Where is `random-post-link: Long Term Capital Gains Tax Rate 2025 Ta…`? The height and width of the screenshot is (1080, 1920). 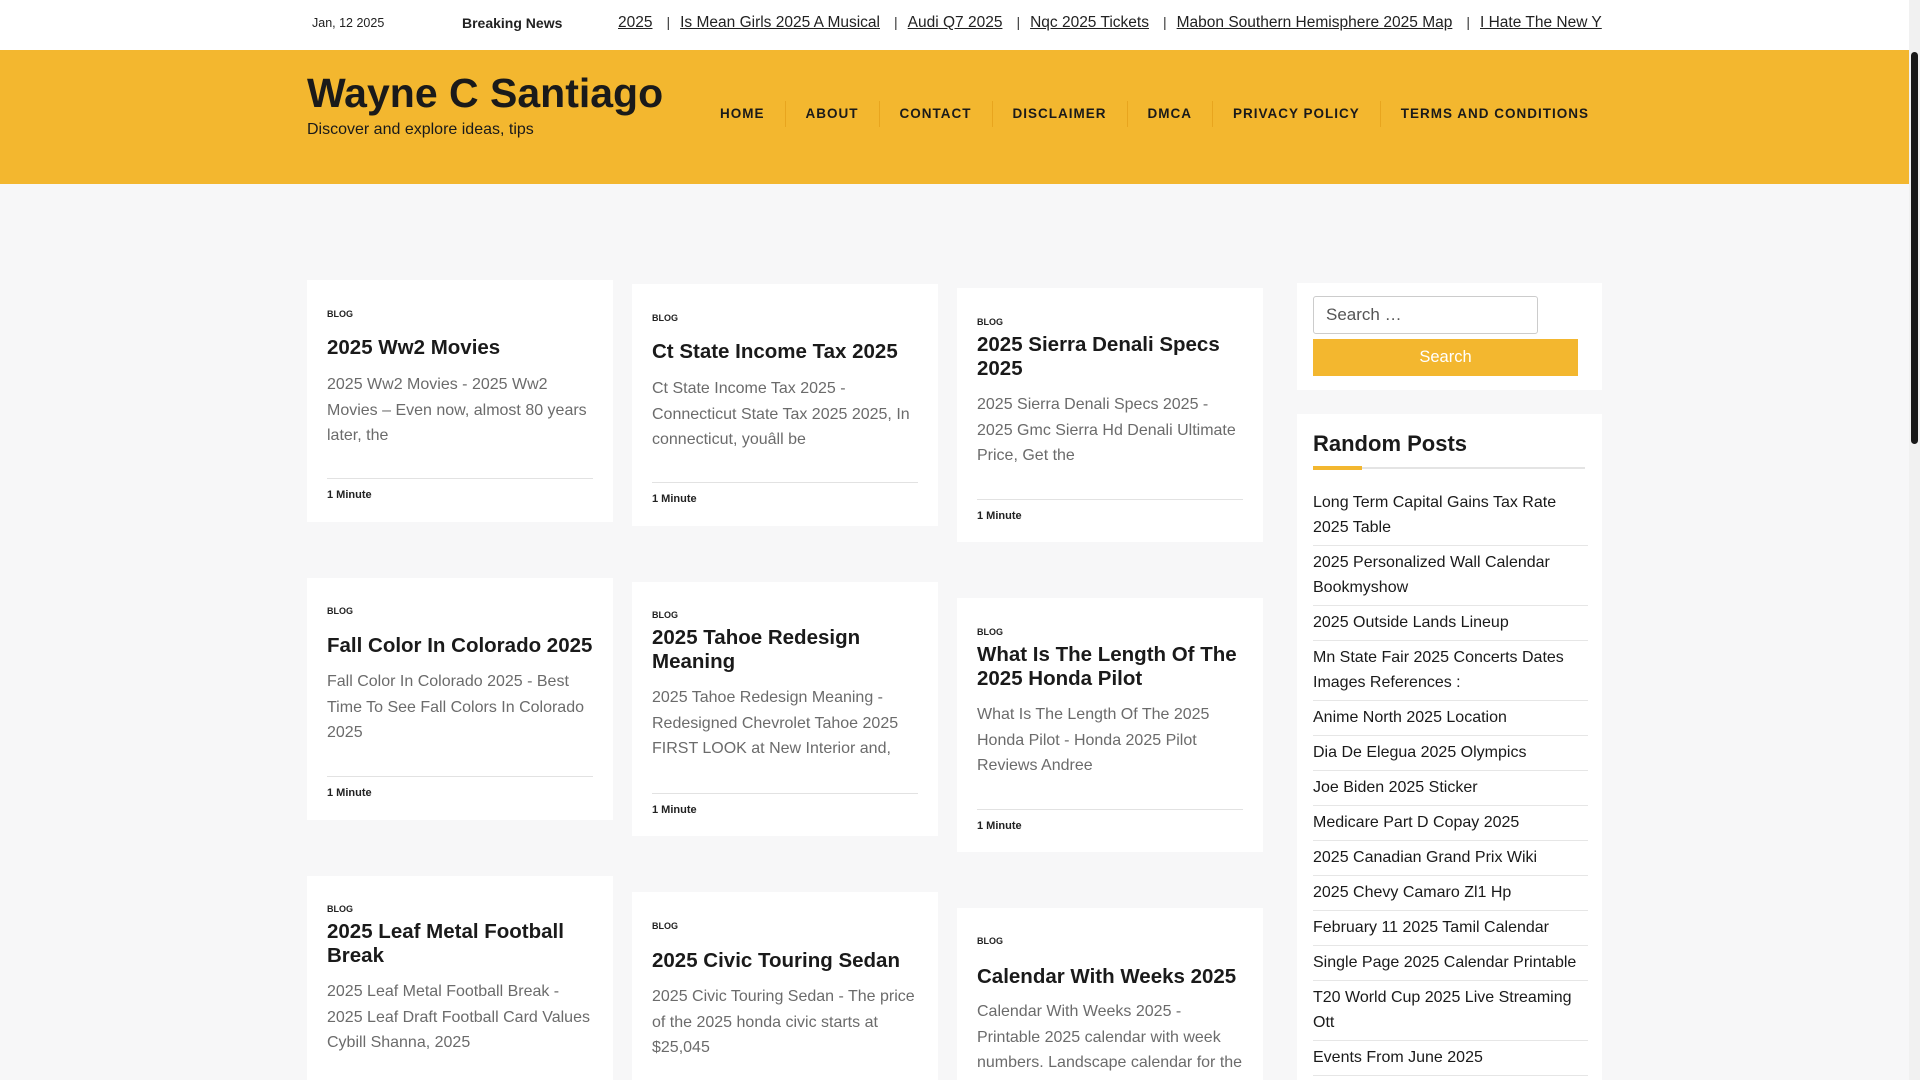
random-post-link: Long Term Capital Gains Tax Rate 2025 Ta… is located at coordinates (1450, 518).